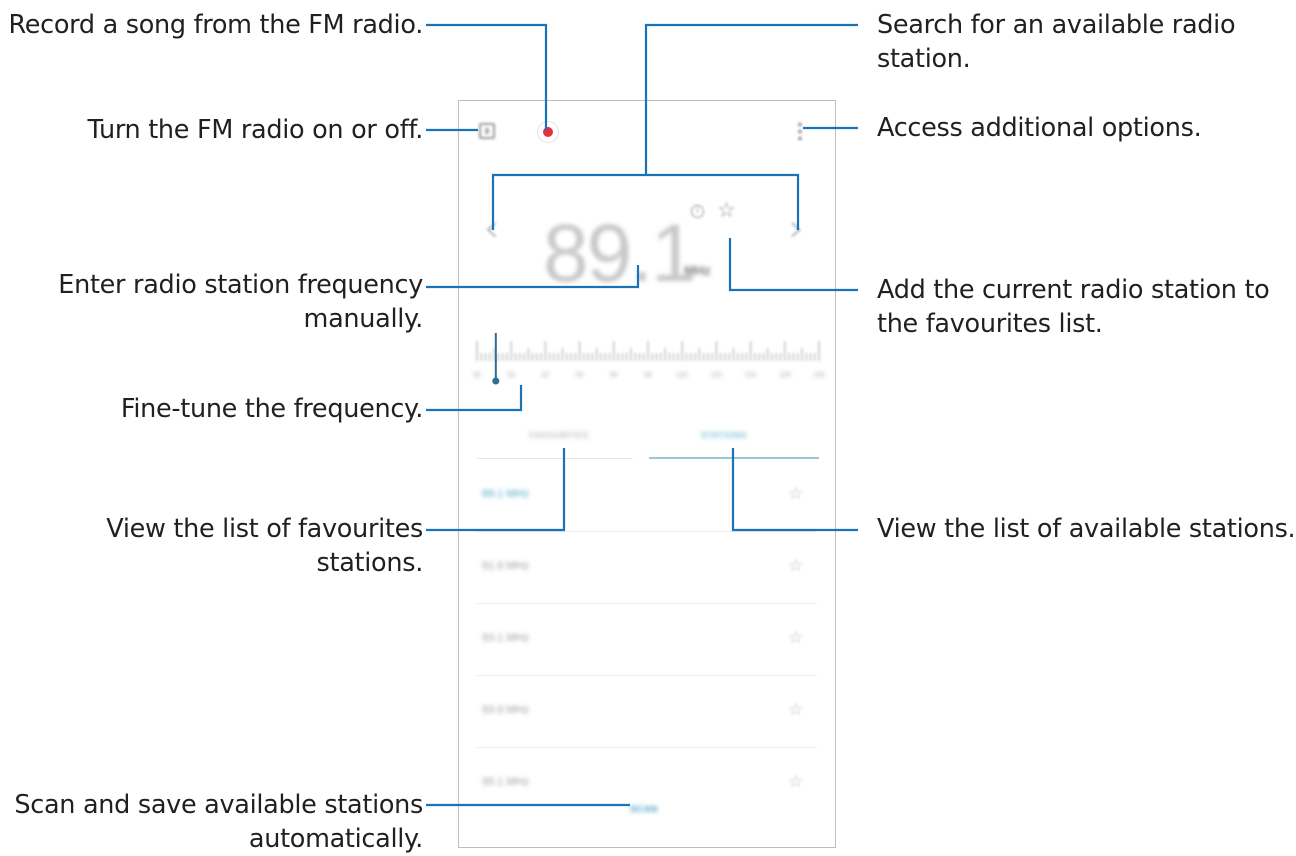 Image resolution: width=1296 pixels, height=856 pixels. Describe the element at coordinates (506, 638) in the screenshot. I see `station-name: 93.1 MHz` at that location.